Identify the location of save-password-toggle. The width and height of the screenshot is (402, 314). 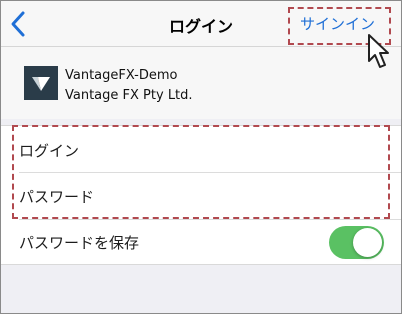
(356, 242).